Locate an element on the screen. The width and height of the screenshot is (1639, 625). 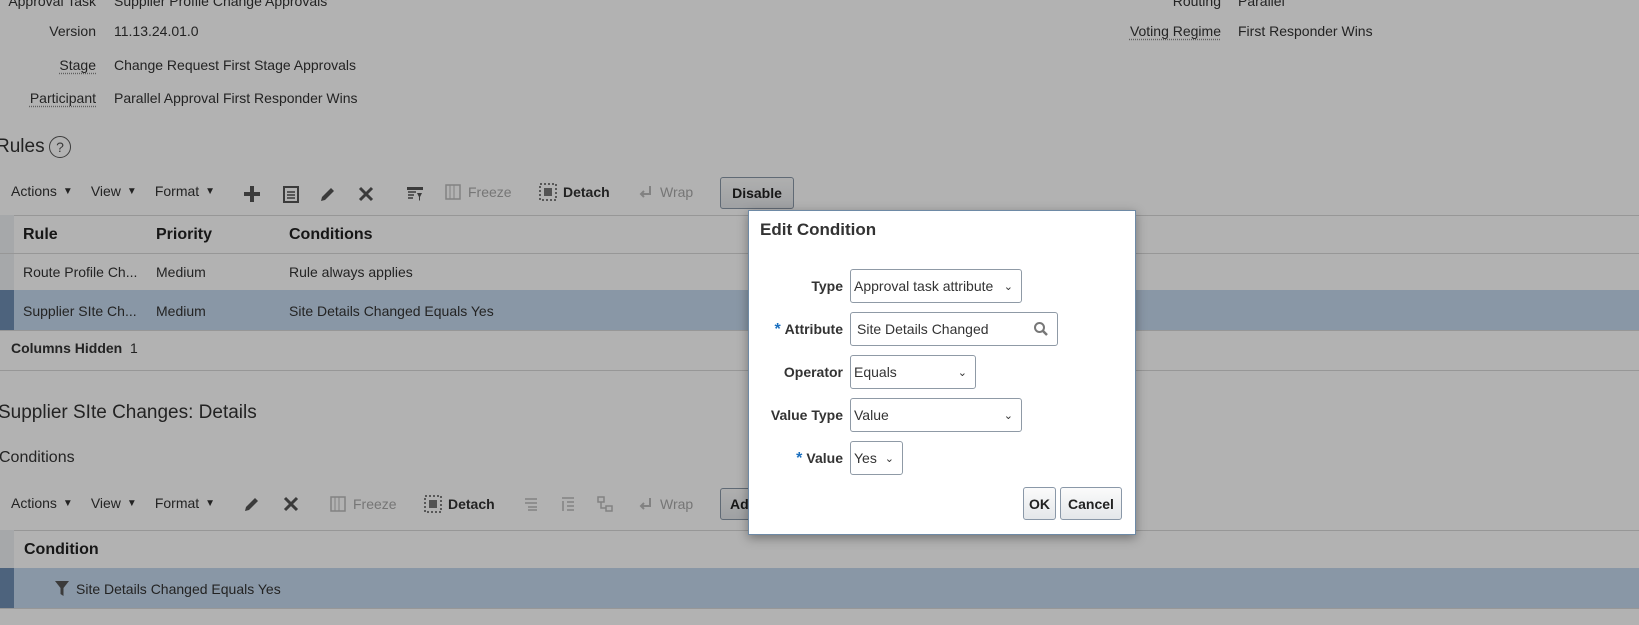
type-label: Type is located at coordinates (827, 286).